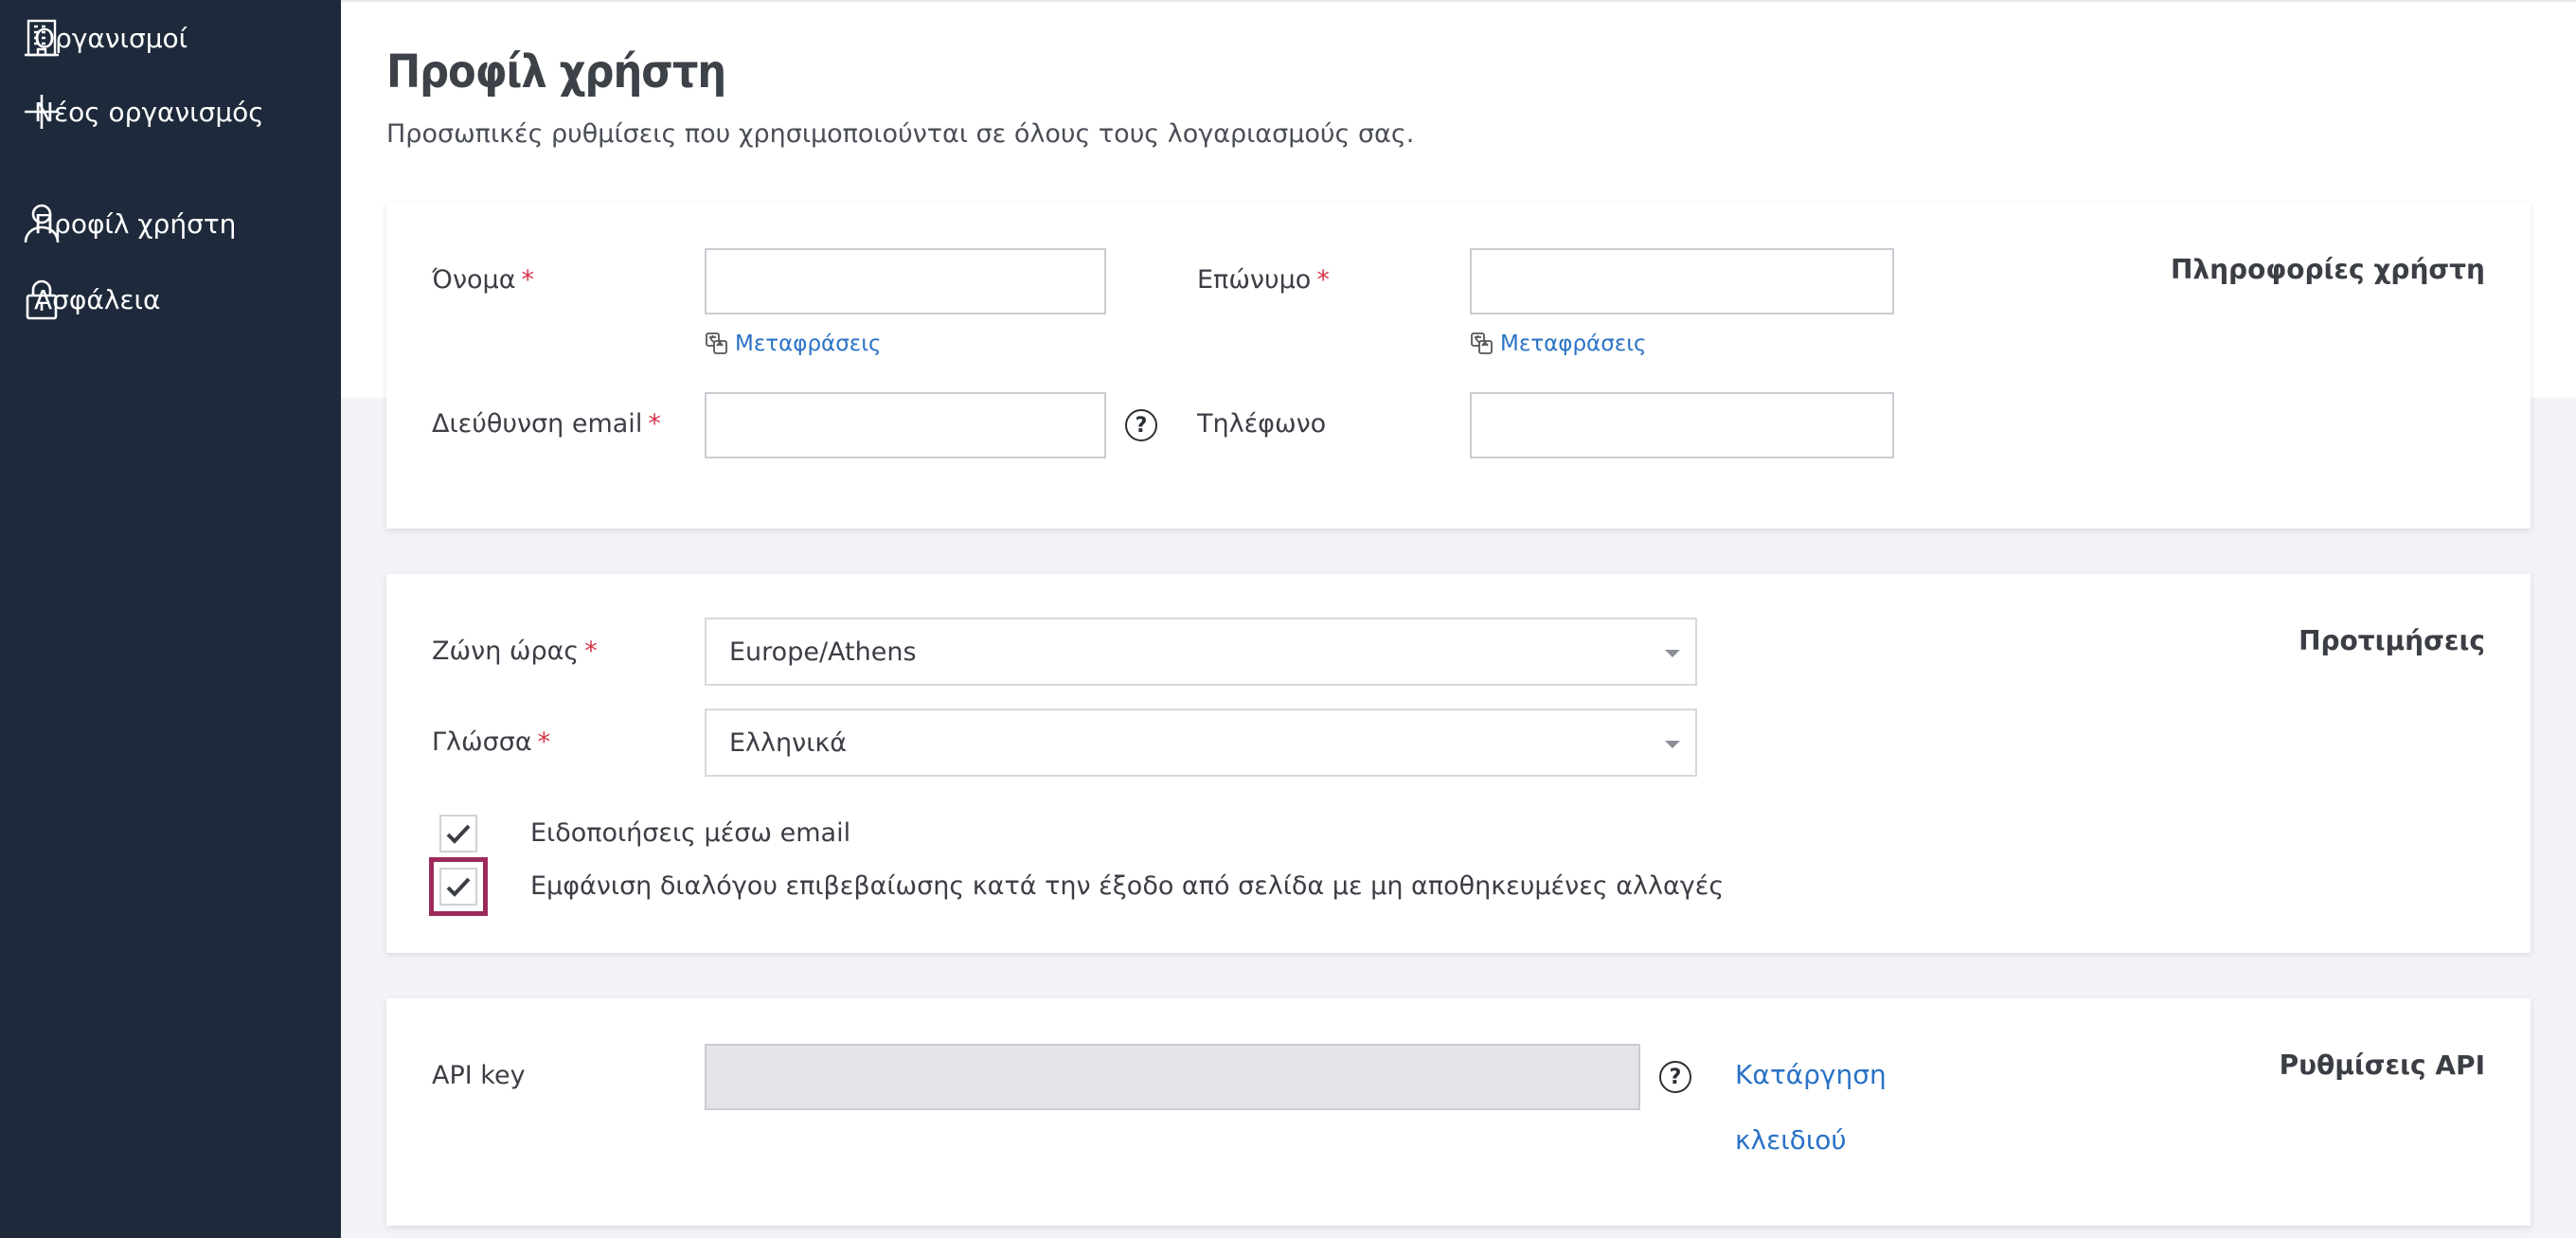  Describe the element at coordinates (823, 652) in the screenshot. I see `timezone-value: Europe/Athens` at that location.